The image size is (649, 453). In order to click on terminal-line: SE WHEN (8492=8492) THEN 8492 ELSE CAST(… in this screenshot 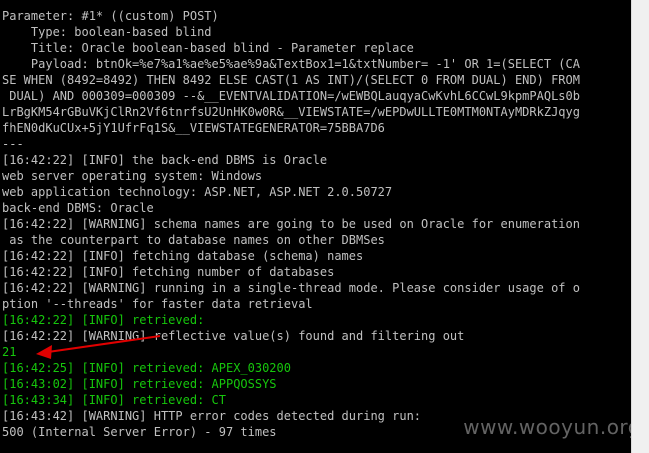, I will do `click(291, 80)`.